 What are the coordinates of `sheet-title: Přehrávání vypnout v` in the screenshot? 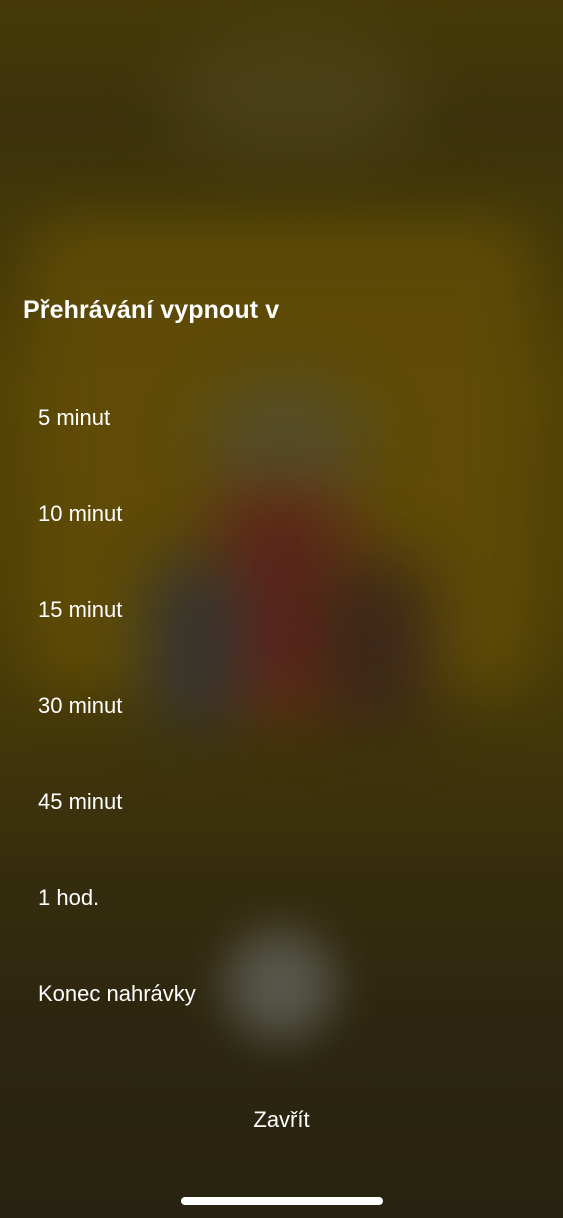 It's located at (151, 310).